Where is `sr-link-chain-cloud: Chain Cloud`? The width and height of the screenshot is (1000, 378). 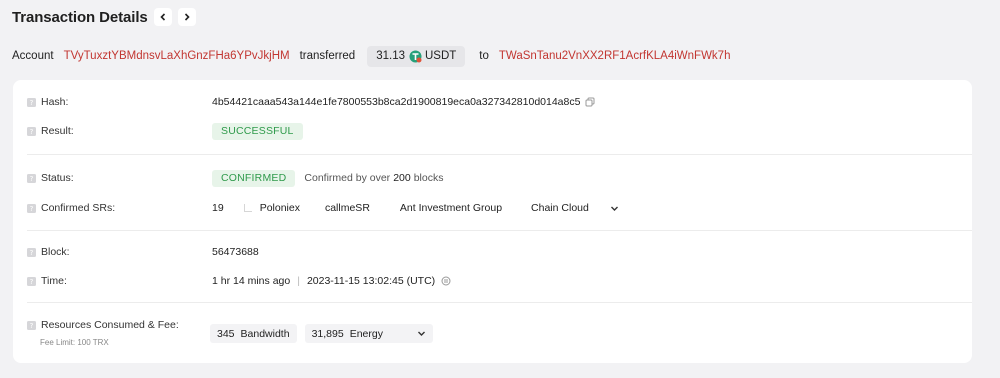
sr-link-chain-cloud: Chain Cloud is located at coordinates (560, 208).